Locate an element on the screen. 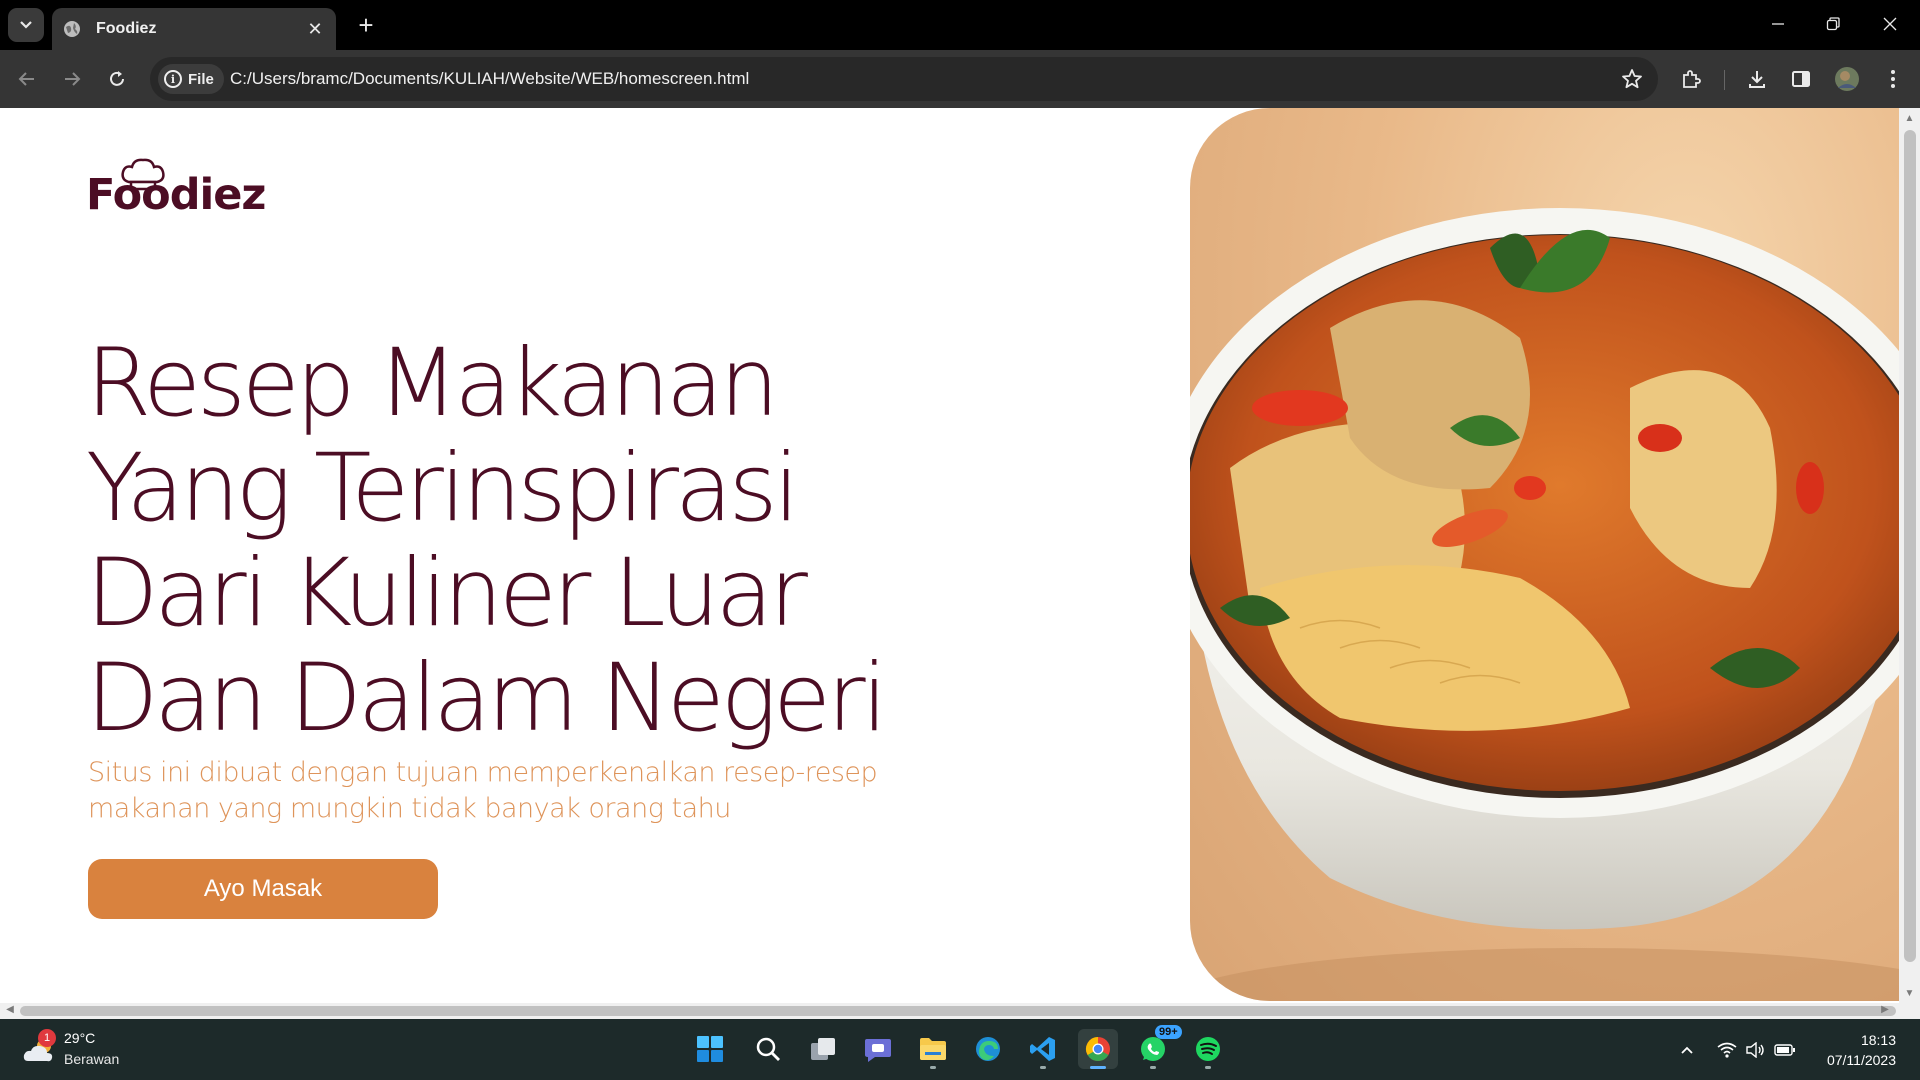 Image resolution: width=1920 pixels, height=1080 pixels. headline-line-3: Dari Kuliner Luar is located at coordinates (447, 593).